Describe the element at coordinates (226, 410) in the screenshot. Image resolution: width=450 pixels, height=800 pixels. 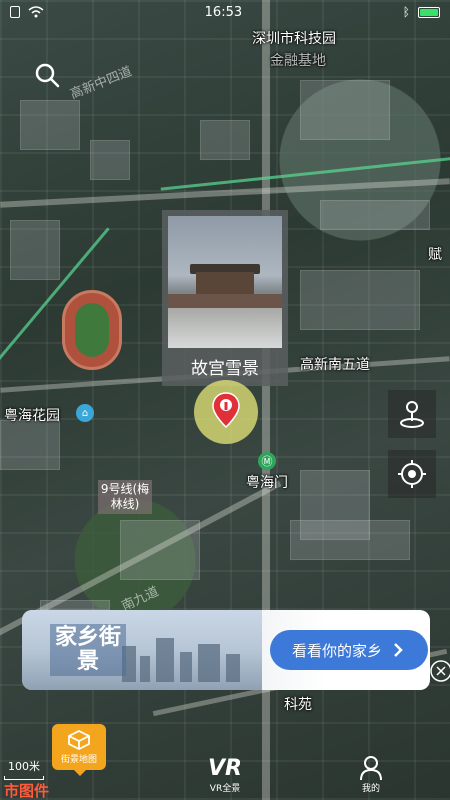
I see `location-pin-icon` at that location.